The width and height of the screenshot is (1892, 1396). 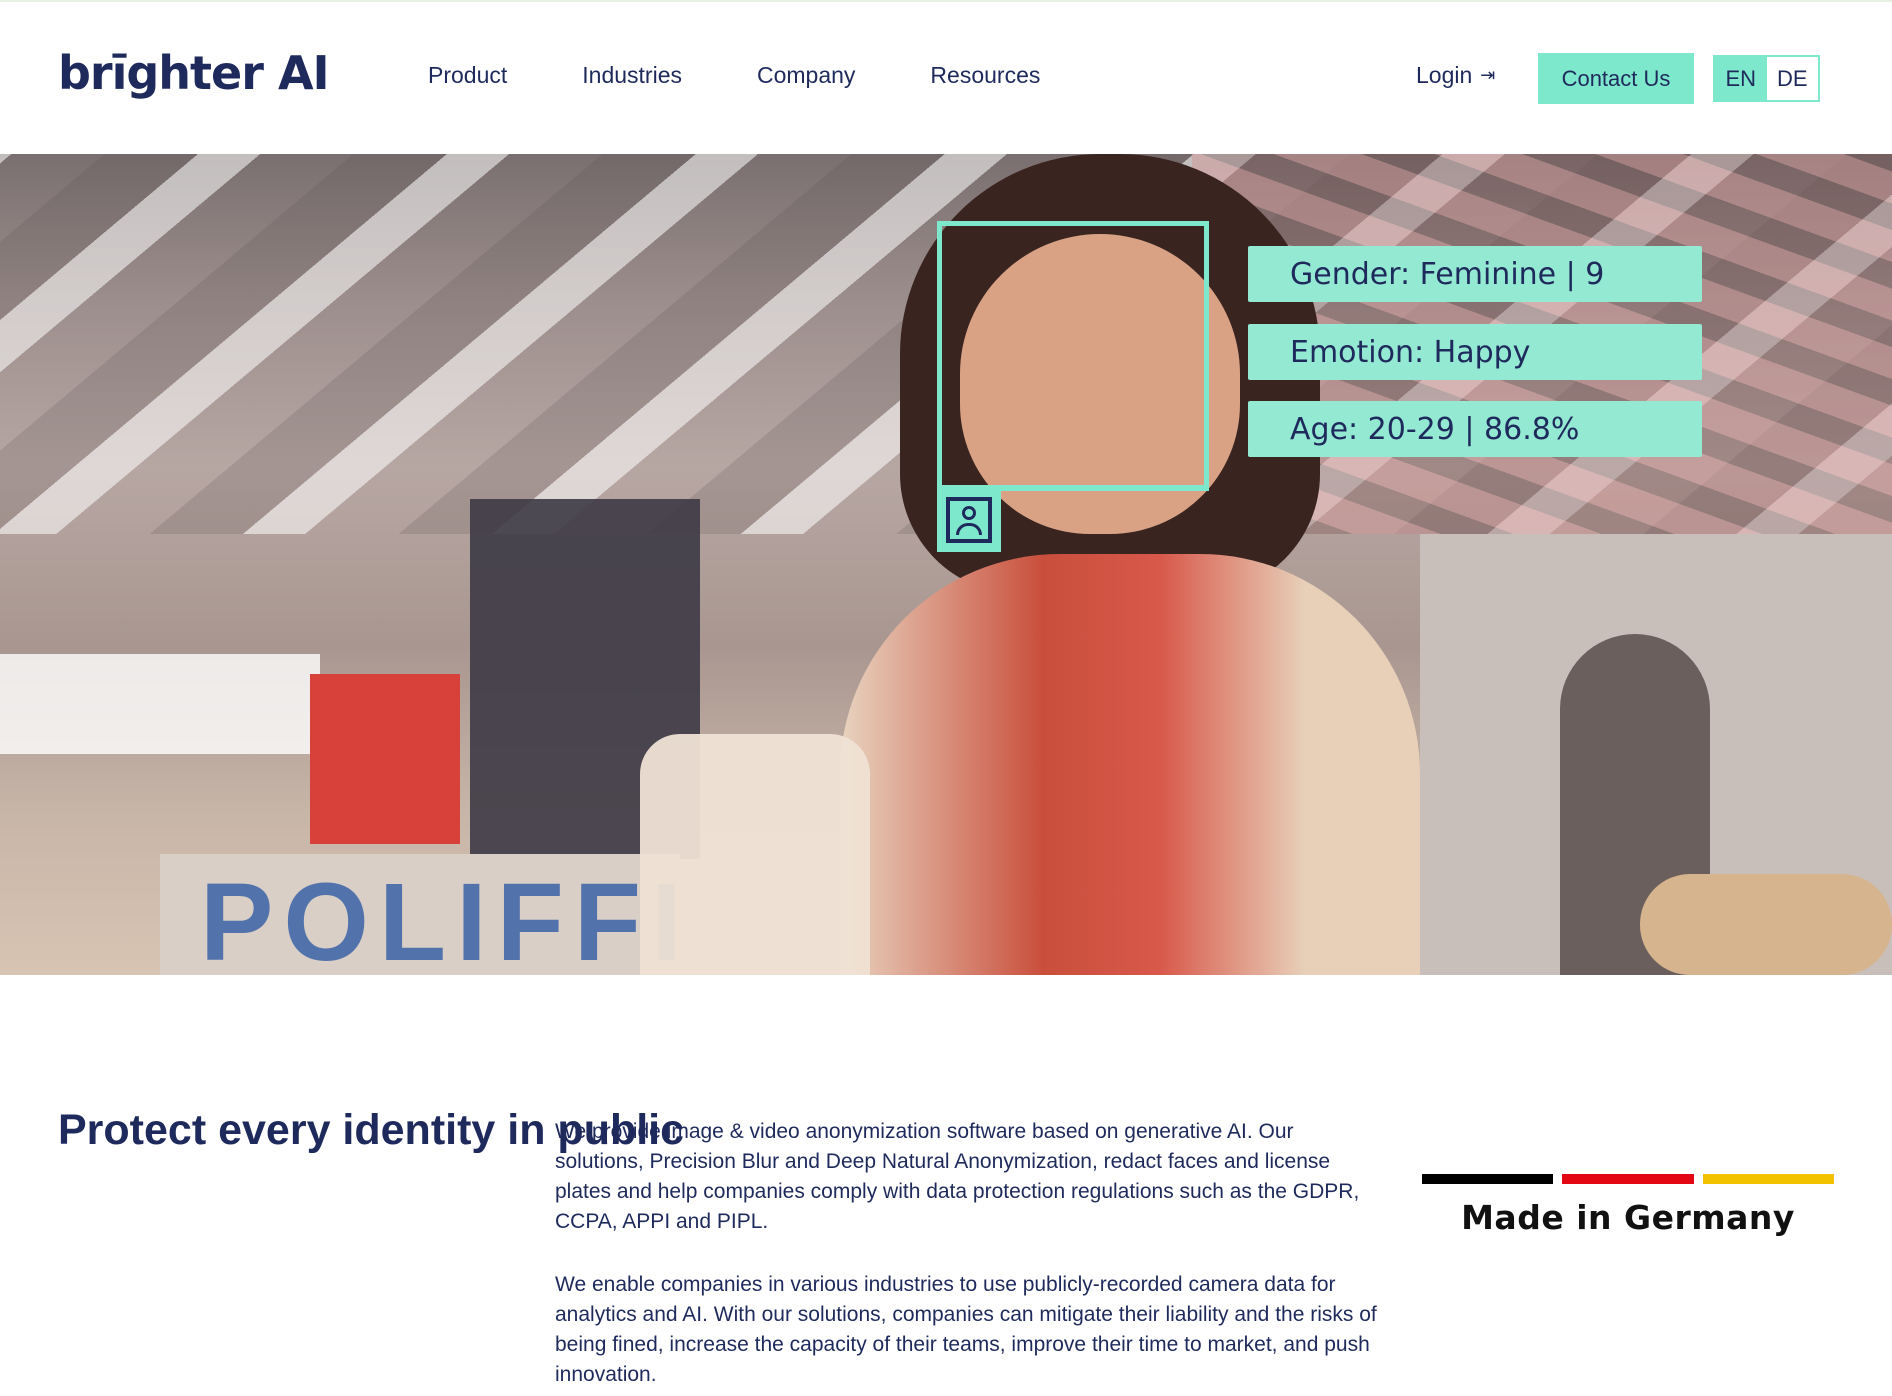 I want to click on background-light, so click(x=160, y=704).